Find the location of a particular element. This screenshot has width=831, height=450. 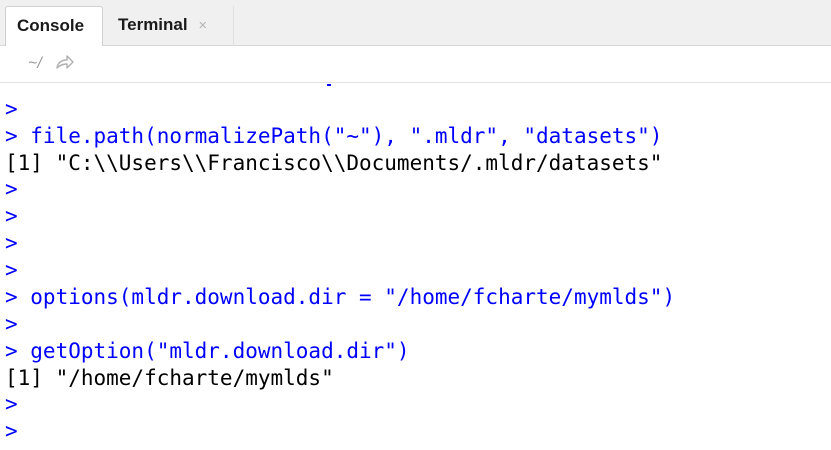

close-icon: × is located at coordinates (202, 26).